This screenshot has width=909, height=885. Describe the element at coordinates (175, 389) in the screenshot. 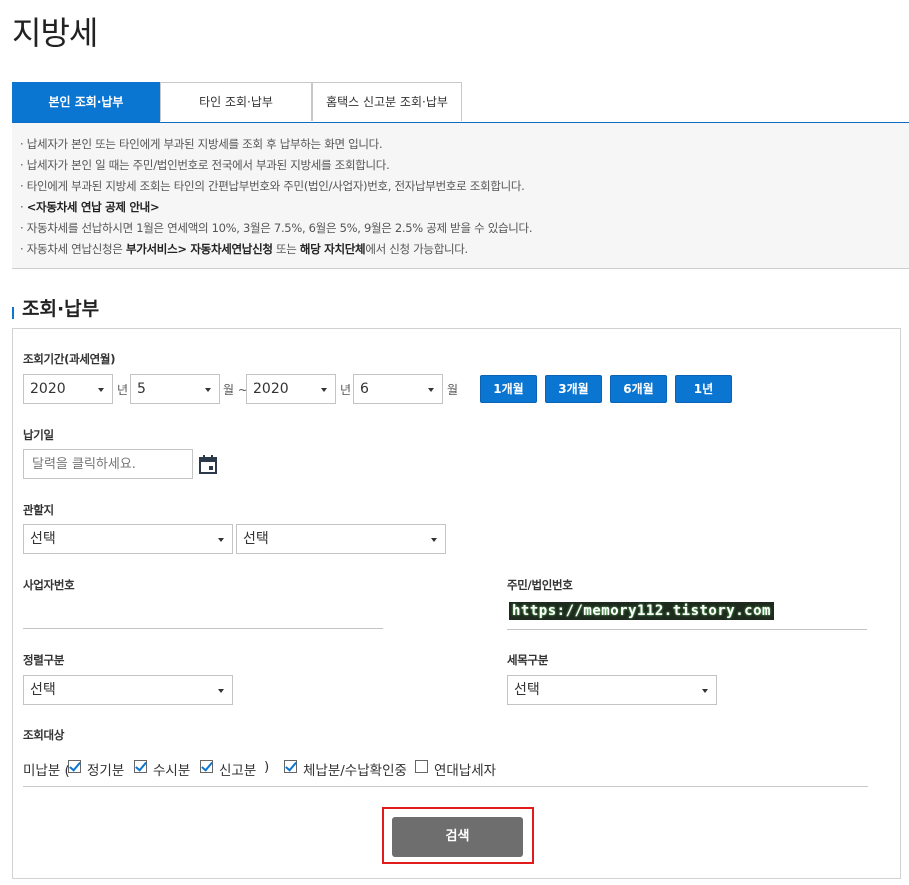

I see `from-month-select: 5` at that location.